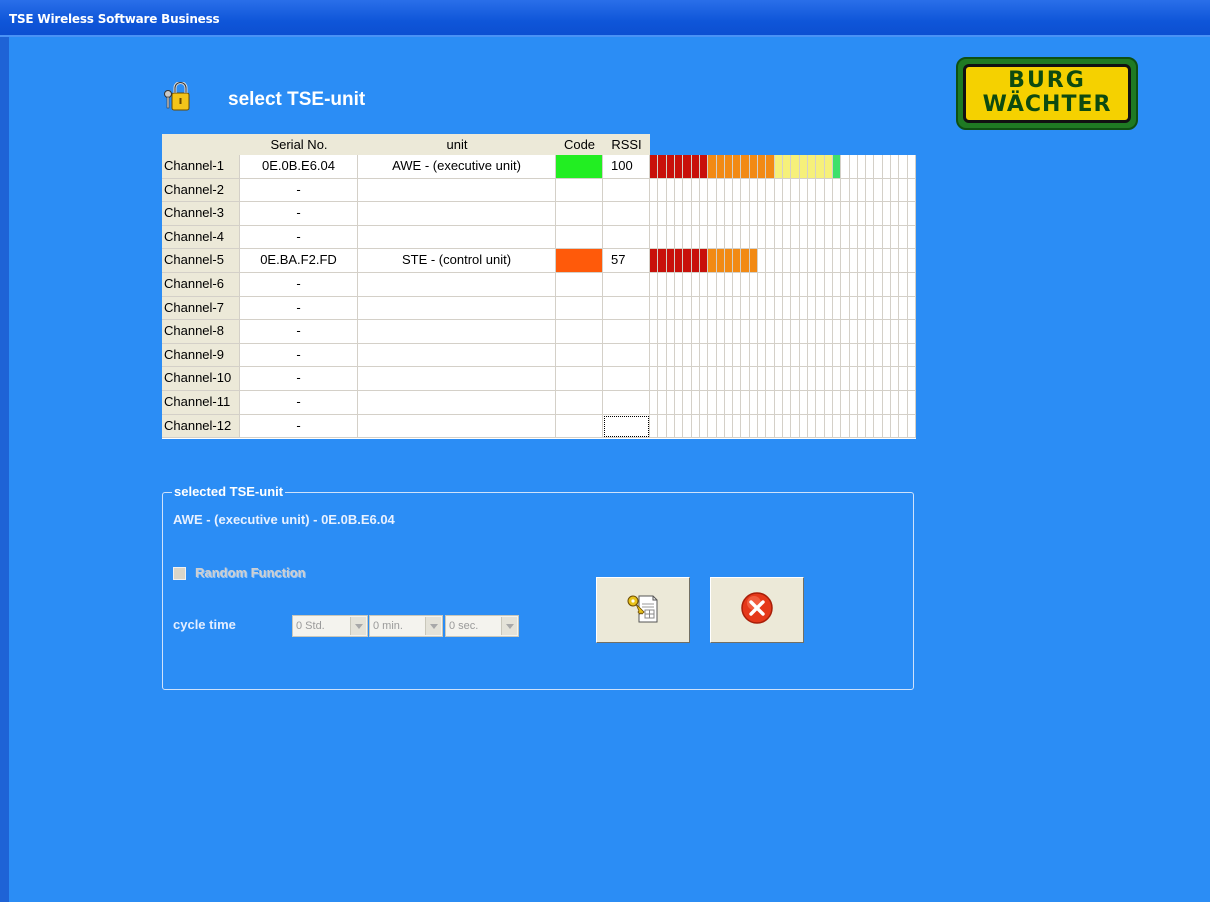 Image resolution: width=1210 pixels, height=902 pixels. I want to click on table-row: Channel-9-, so click(539, 355).